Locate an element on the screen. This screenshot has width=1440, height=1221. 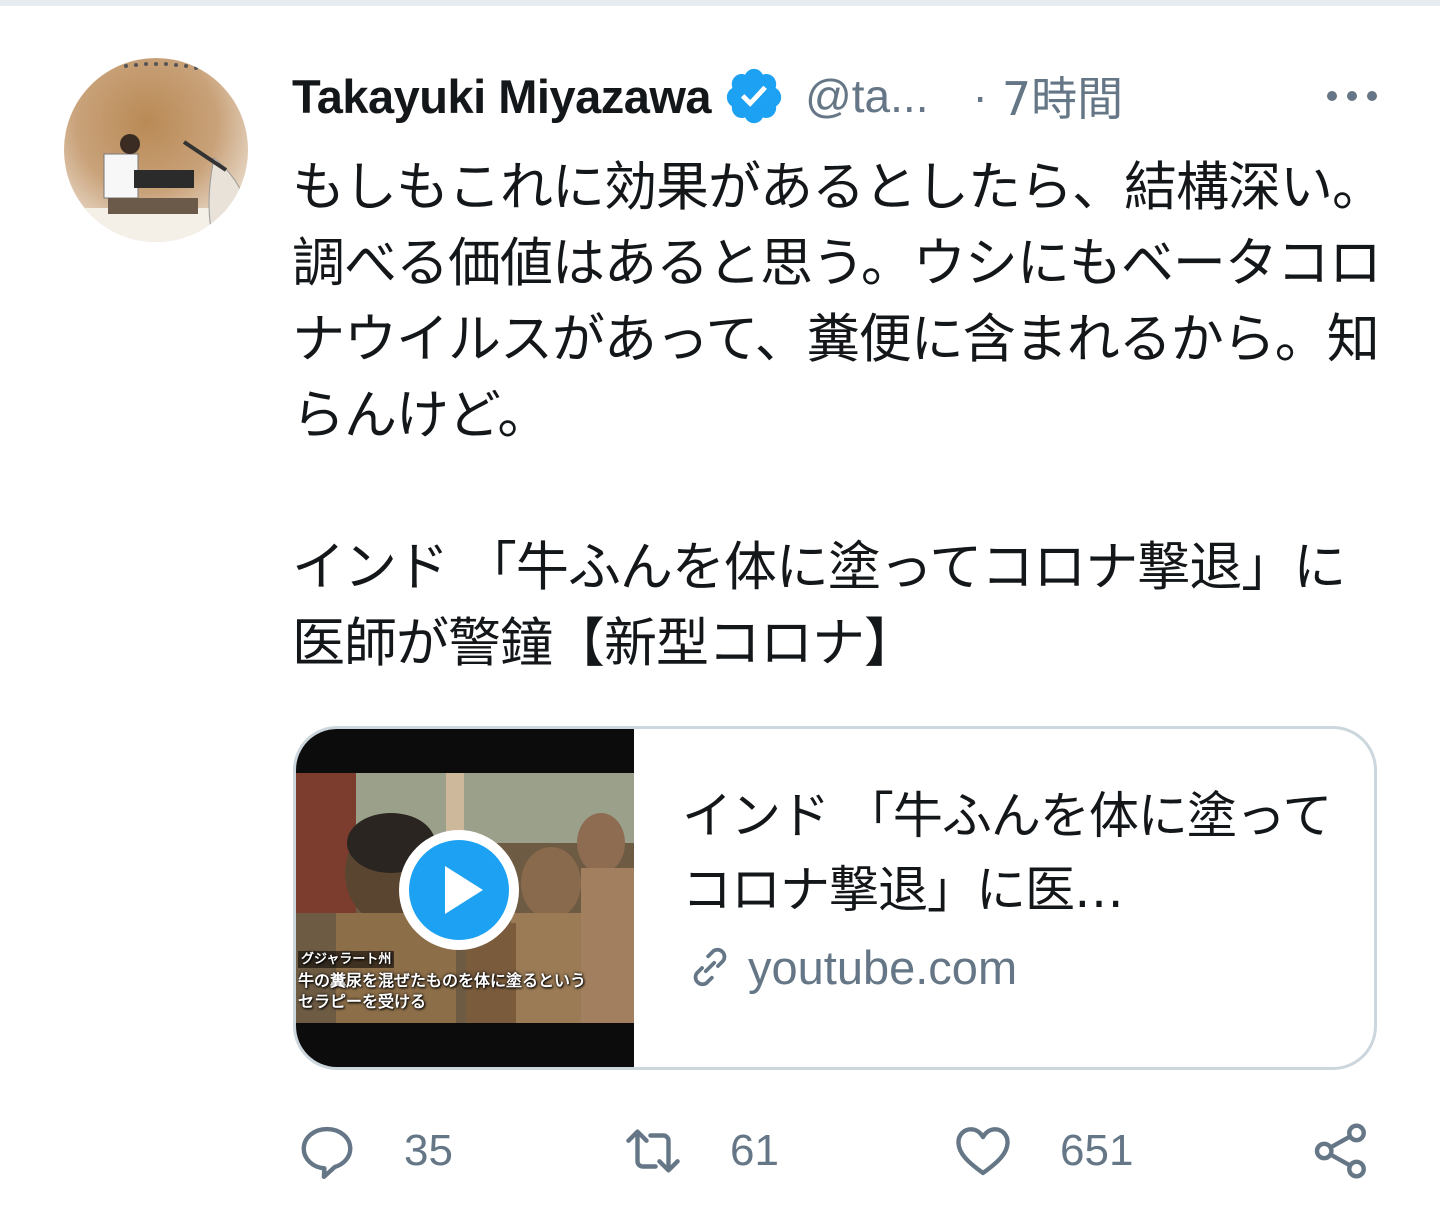
like-button: 651 is located at coordinates (1042, 1151).